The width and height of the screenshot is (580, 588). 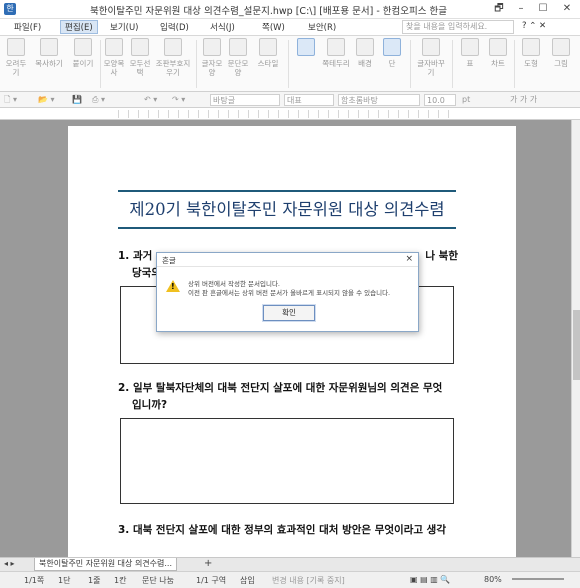 What do you see at coordinates (140, 47) in the screenshot?
I see `select-all-icon` at bounding box center [140, 47].